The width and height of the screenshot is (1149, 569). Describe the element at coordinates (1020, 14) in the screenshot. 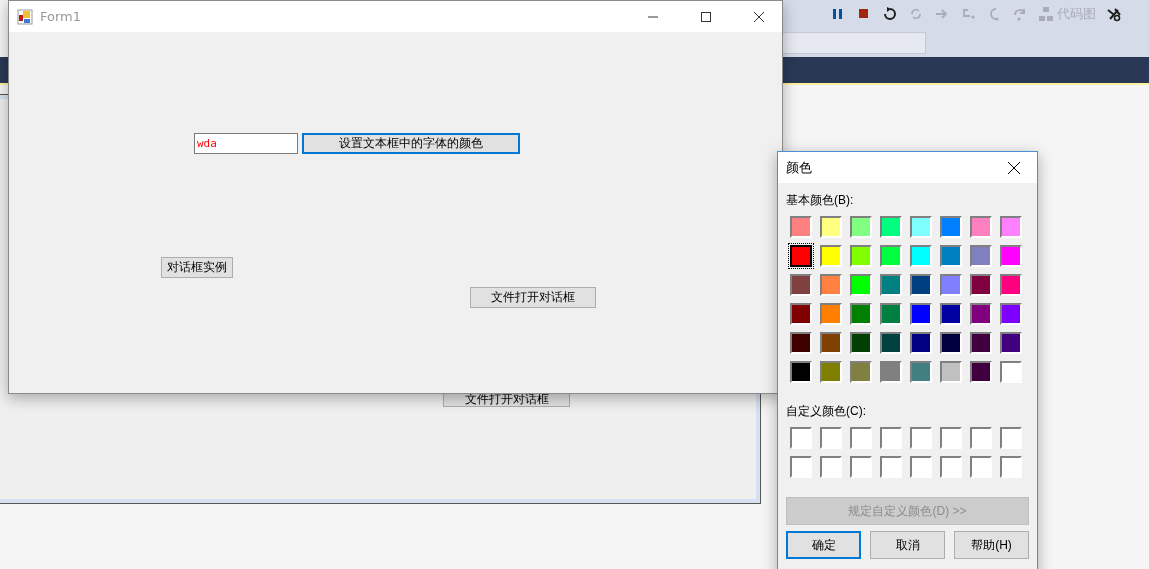

I see `step-icon` at that location.